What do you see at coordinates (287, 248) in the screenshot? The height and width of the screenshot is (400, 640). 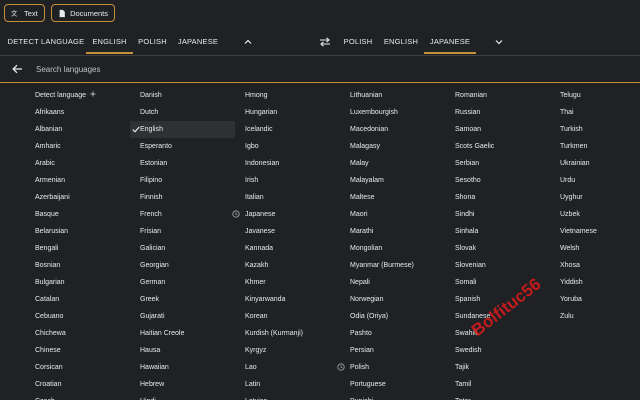 I see `language-item-kannada: Kannada` at bounding box center [287, 248].